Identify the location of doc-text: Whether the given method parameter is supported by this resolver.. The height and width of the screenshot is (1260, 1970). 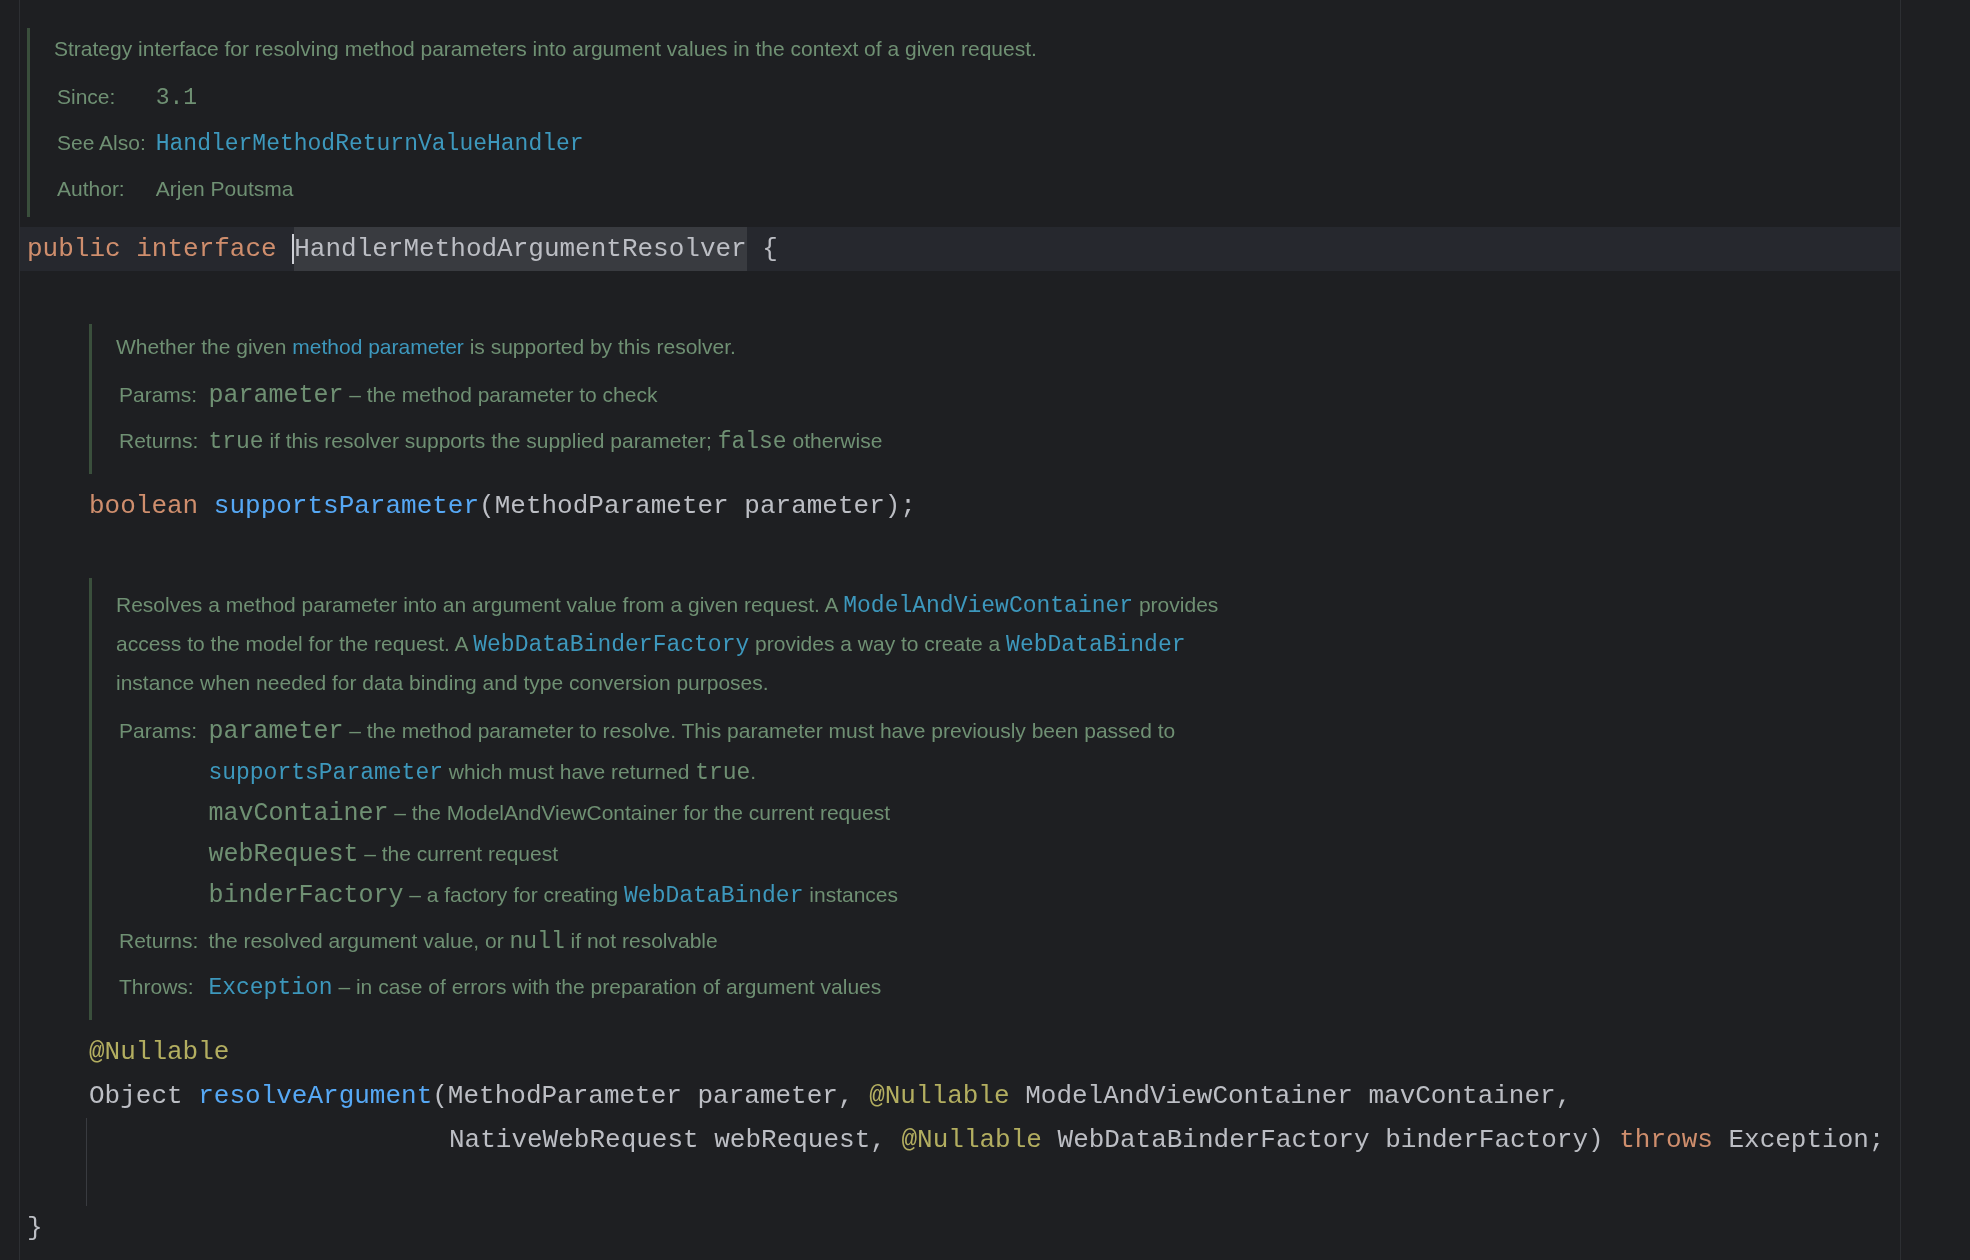
(426, 347).